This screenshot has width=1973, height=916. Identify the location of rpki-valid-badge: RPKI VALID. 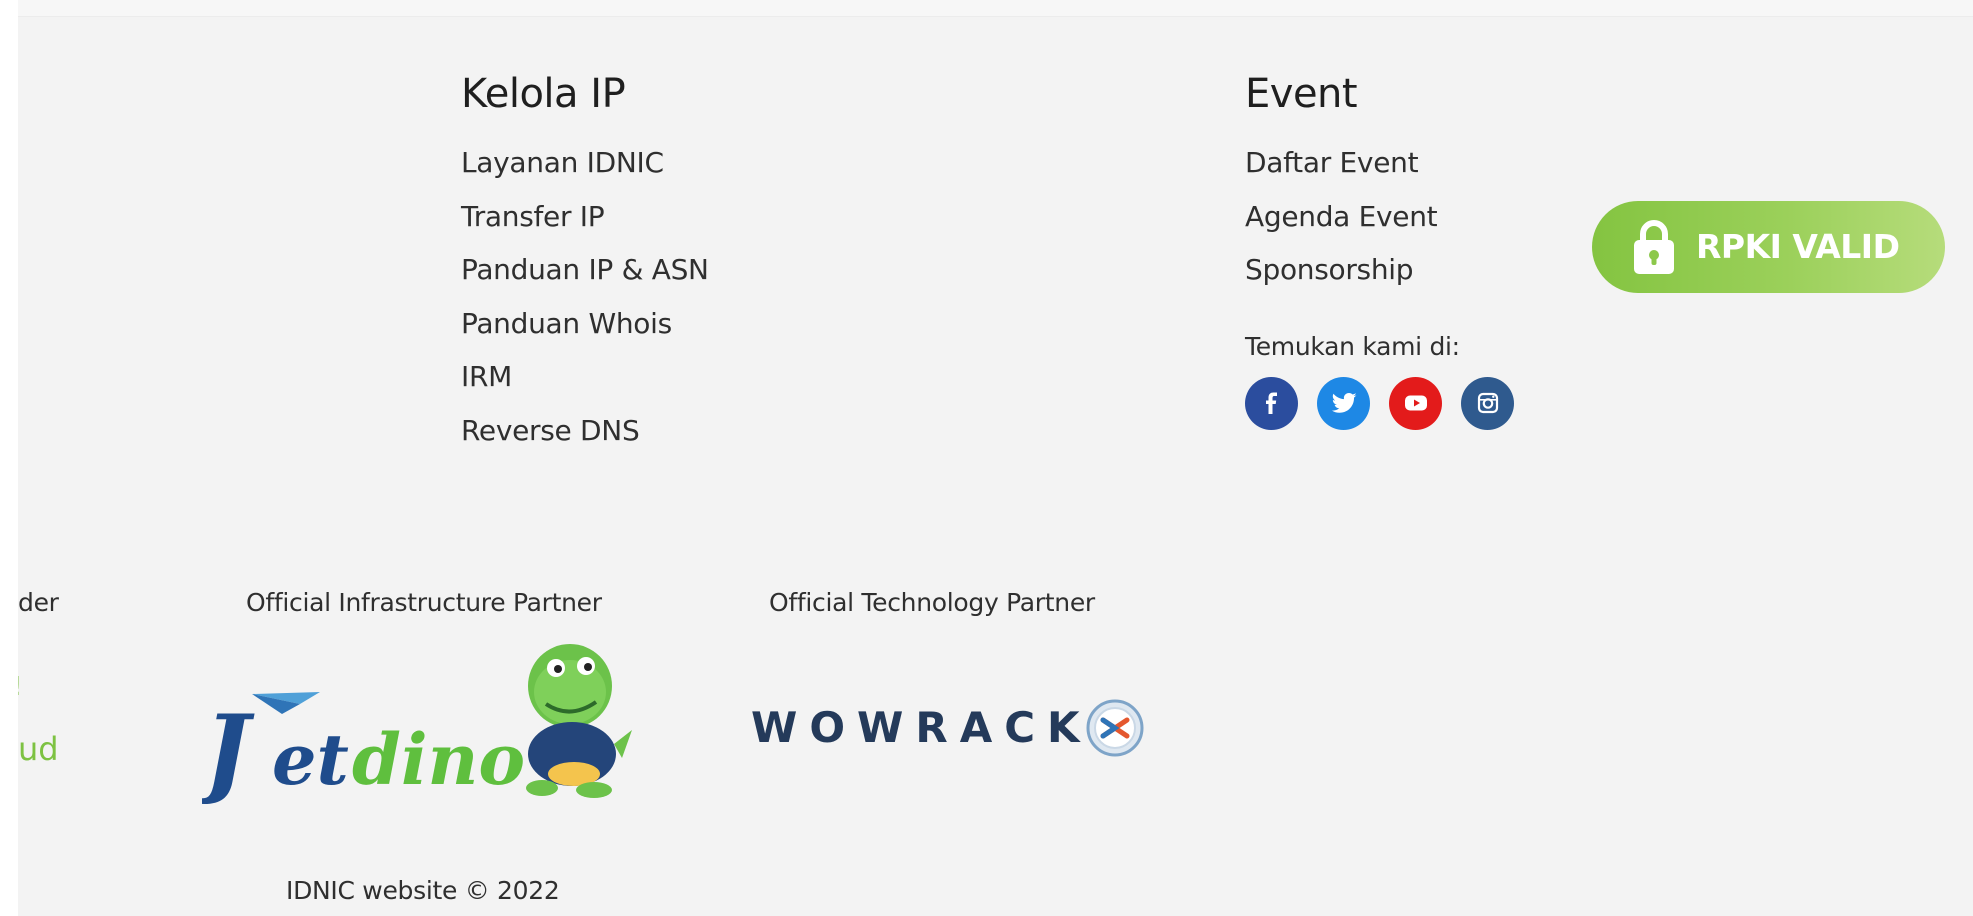
(1768, 247).